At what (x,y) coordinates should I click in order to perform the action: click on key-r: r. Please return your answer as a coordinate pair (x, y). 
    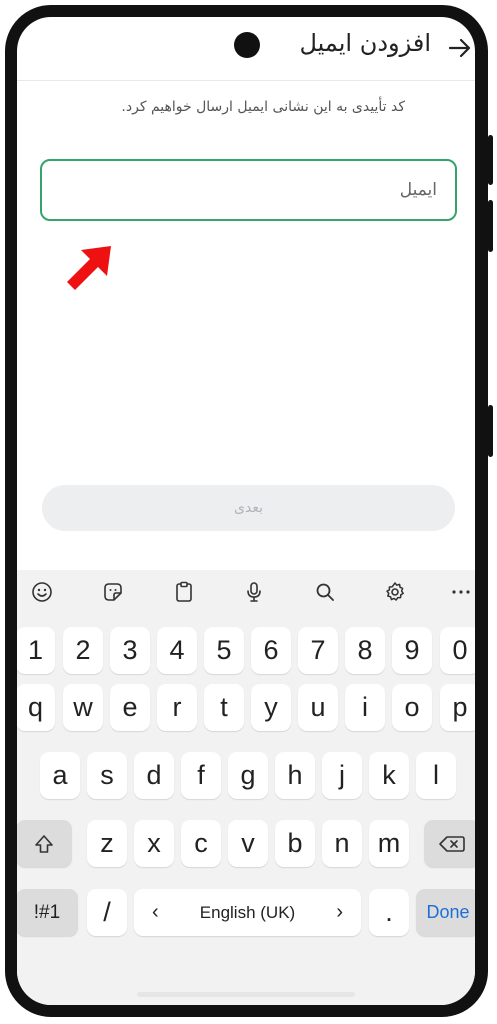
    Looking at the image, I should click on (177, 707).